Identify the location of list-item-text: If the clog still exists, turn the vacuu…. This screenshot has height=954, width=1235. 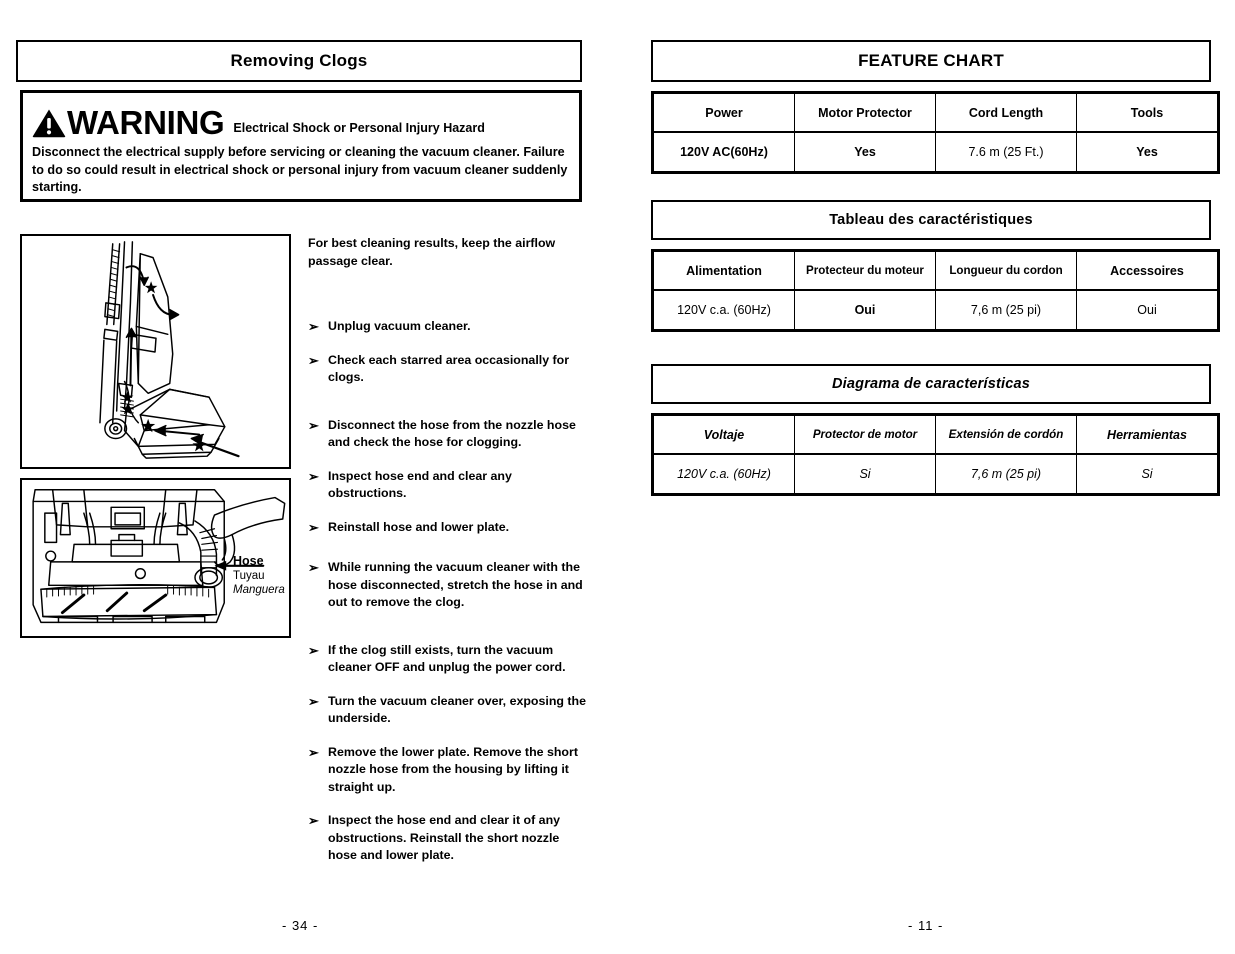
(447, 658).